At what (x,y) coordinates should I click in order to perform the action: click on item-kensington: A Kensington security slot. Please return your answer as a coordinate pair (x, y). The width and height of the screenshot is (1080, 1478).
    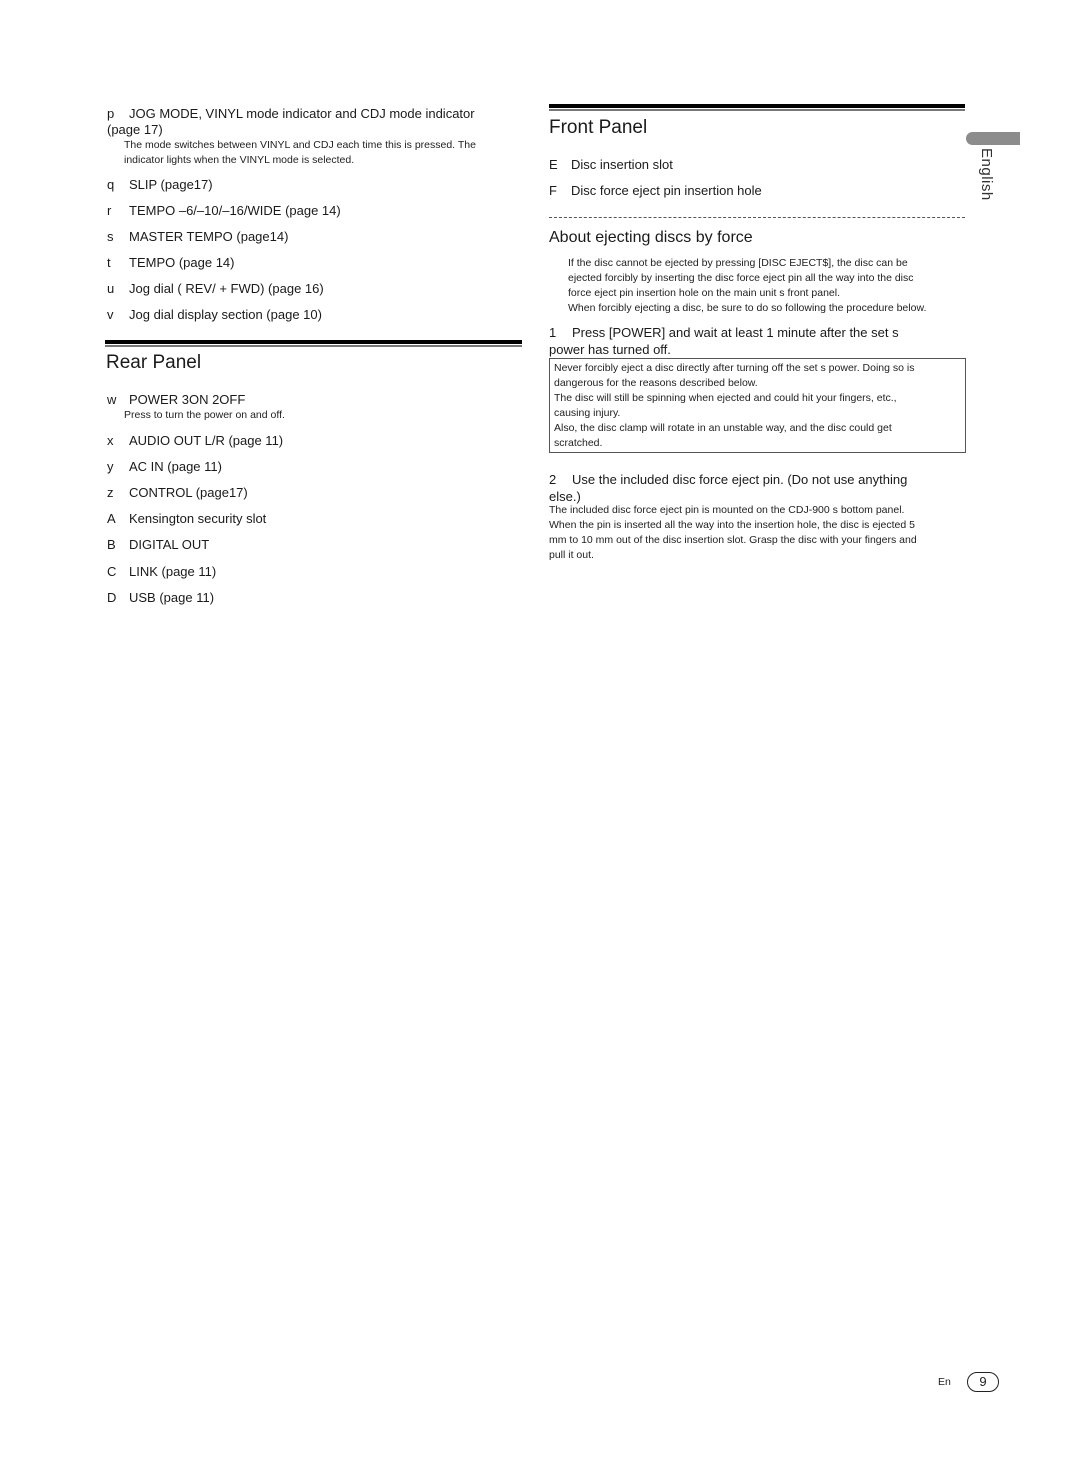
    Looking at the image, I should click on (186, 519).